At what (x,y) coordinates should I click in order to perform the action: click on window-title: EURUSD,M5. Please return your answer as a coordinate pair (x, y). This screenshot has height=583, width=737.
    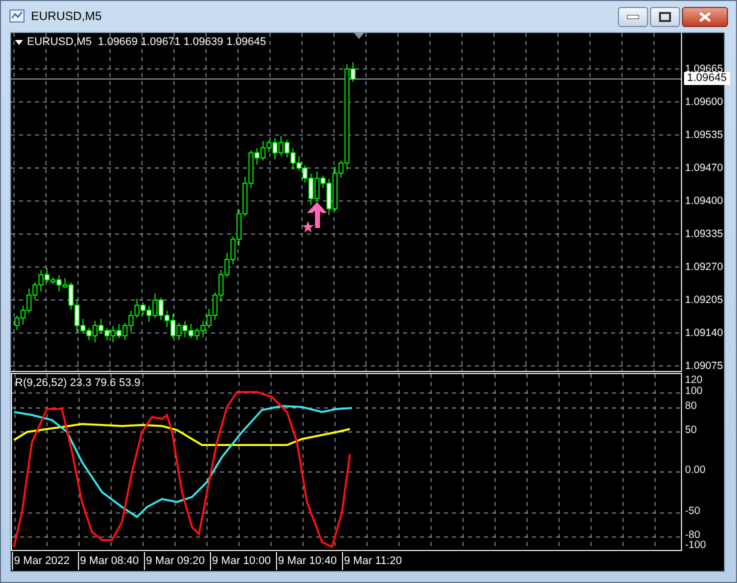
    Looking at the image, I should click on (66, 16).